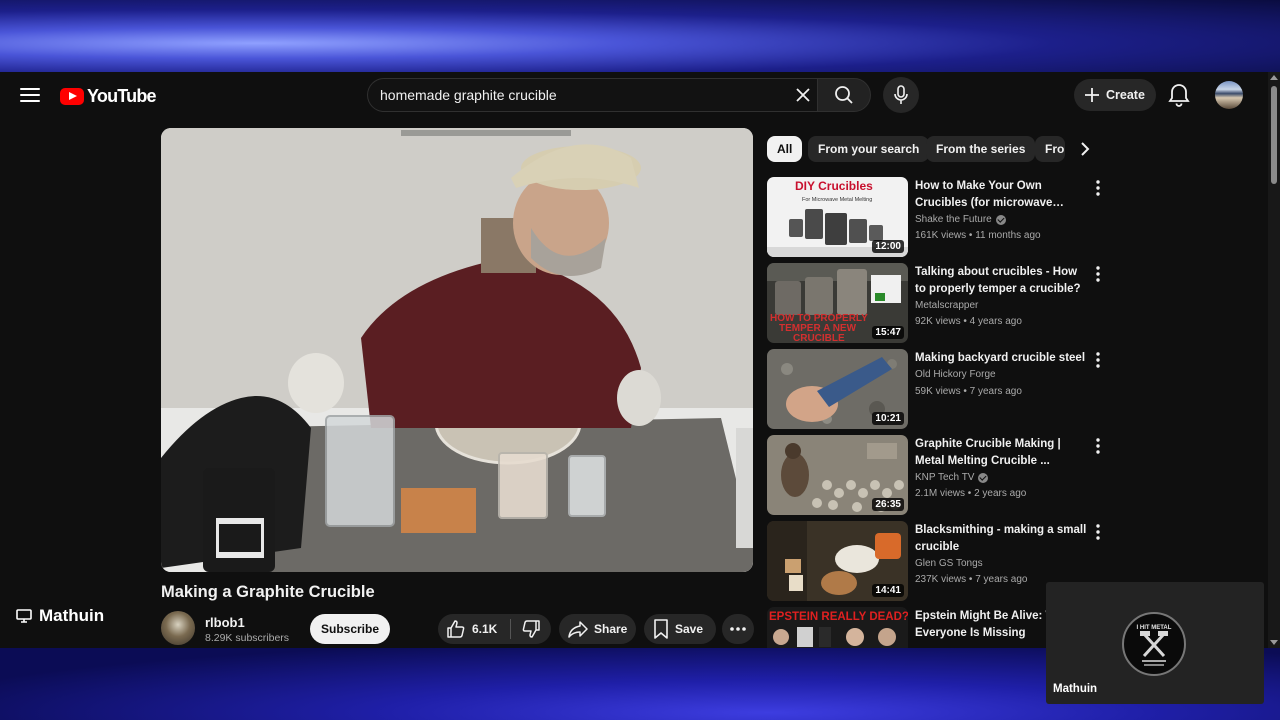  Describe the element at coordinates (1000, 358) in the screenshot. I see `recommended-title: Making backyard crucible steel` at that location.